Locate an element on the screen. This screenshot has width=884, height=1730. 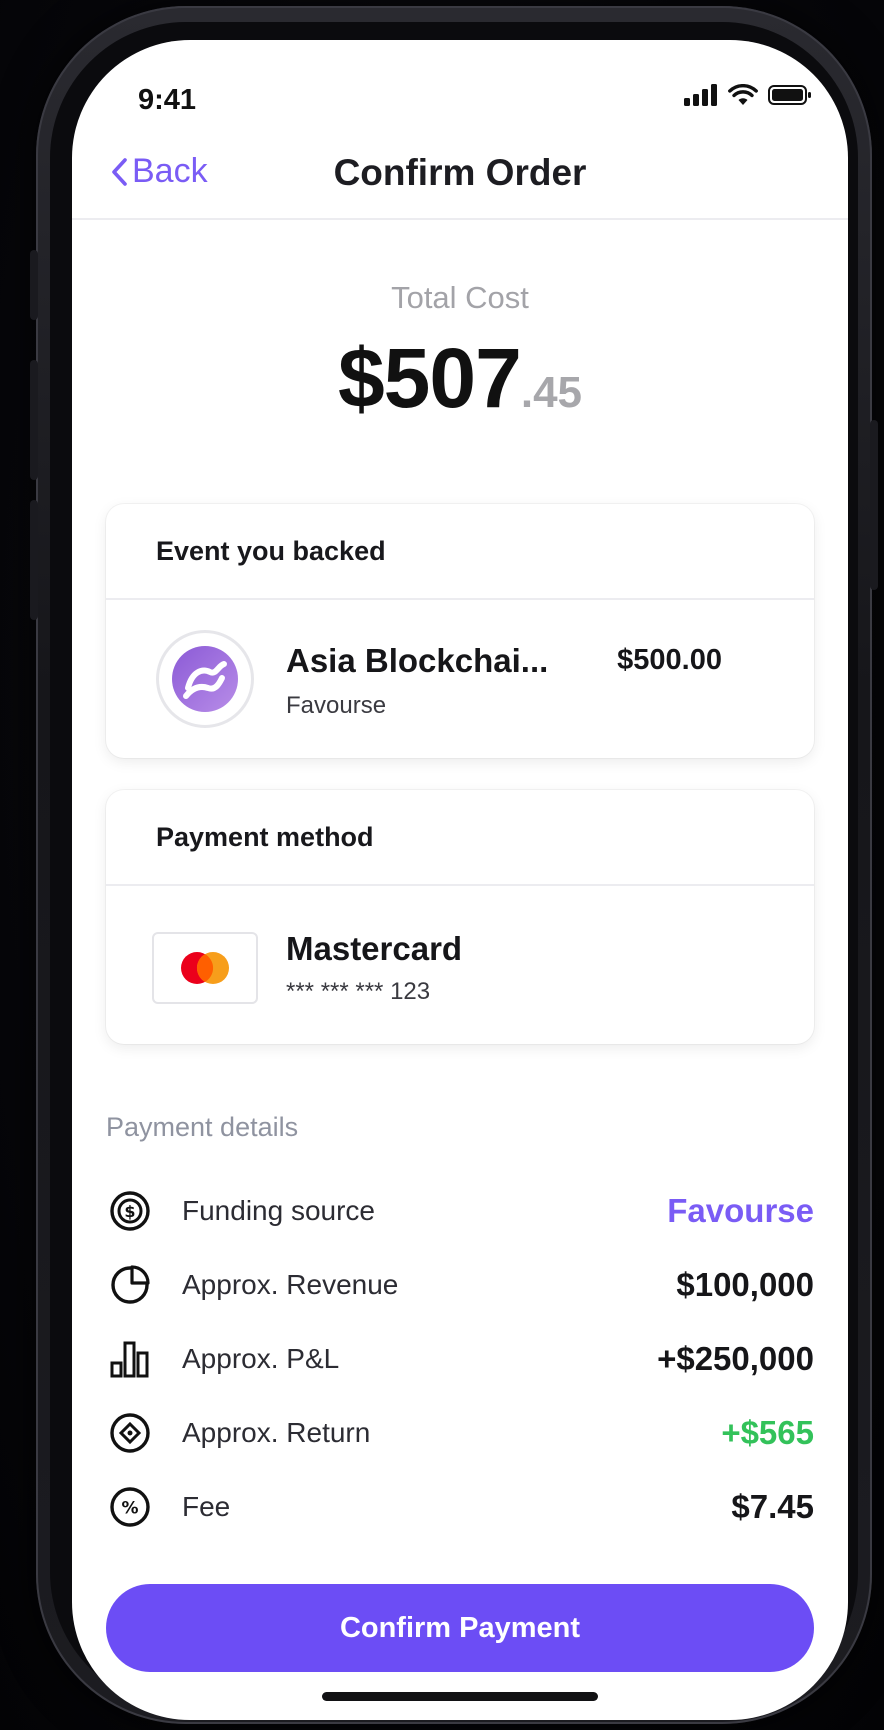
payment-details-label: Payment details is located at coordinates (202, 1127).